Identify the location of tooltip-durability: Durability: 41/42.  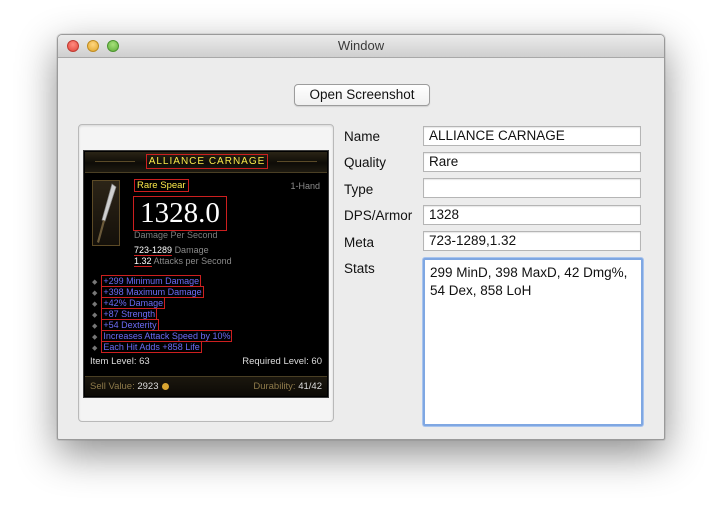
(287, 386).